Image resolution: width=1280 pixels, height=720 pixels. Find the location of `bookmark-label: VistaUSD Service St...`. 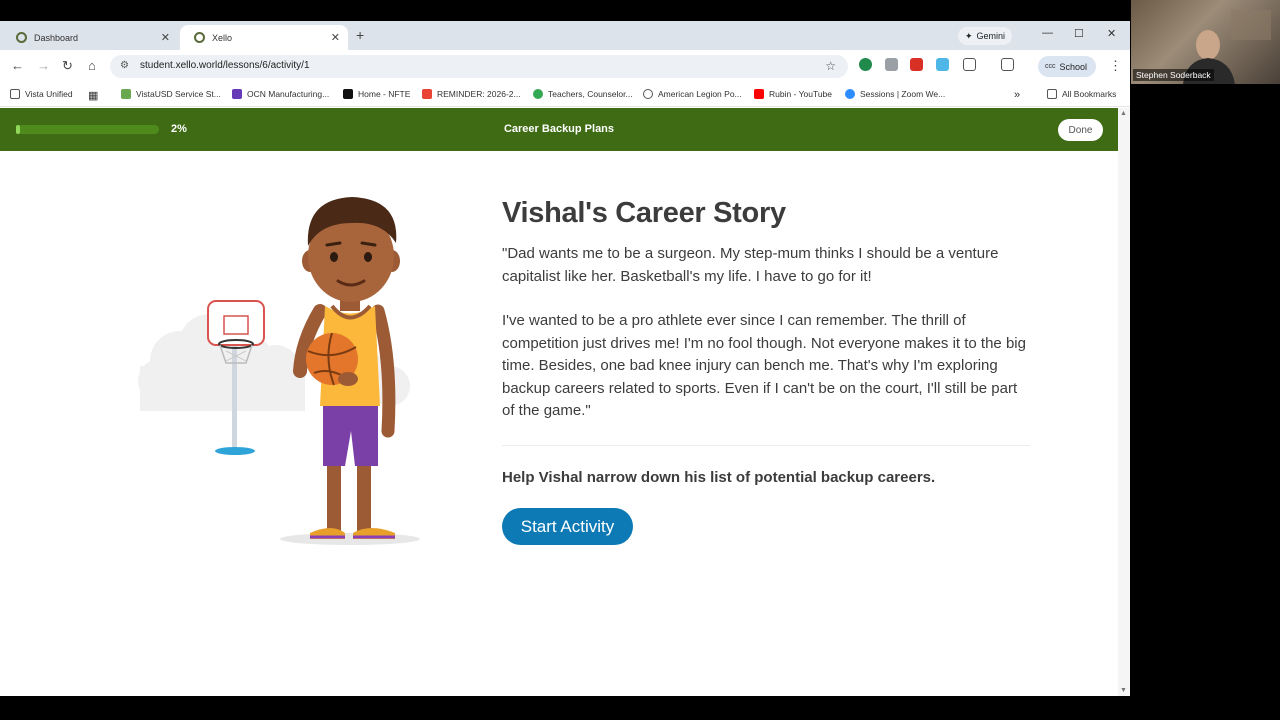

bookmark-label: VistaUSD Service St... is located at coordinates (178, 94).